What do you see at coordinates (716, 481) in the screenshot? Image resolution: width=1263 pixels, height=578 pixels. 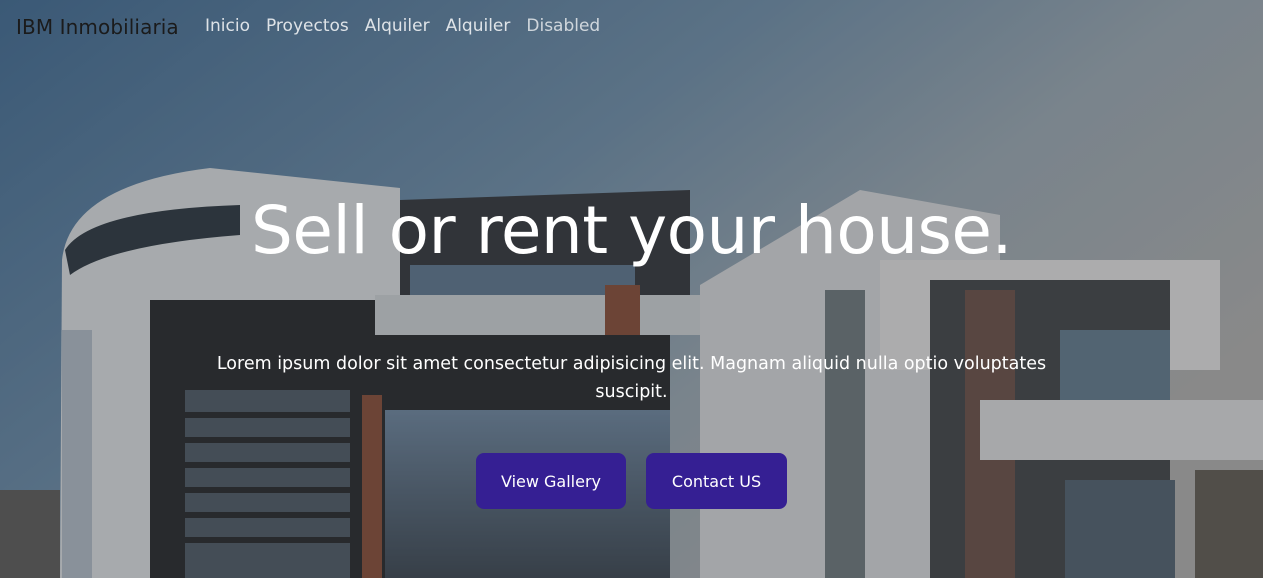 I see `contact-us-button: Contact US` at bounding box center [716, 481].